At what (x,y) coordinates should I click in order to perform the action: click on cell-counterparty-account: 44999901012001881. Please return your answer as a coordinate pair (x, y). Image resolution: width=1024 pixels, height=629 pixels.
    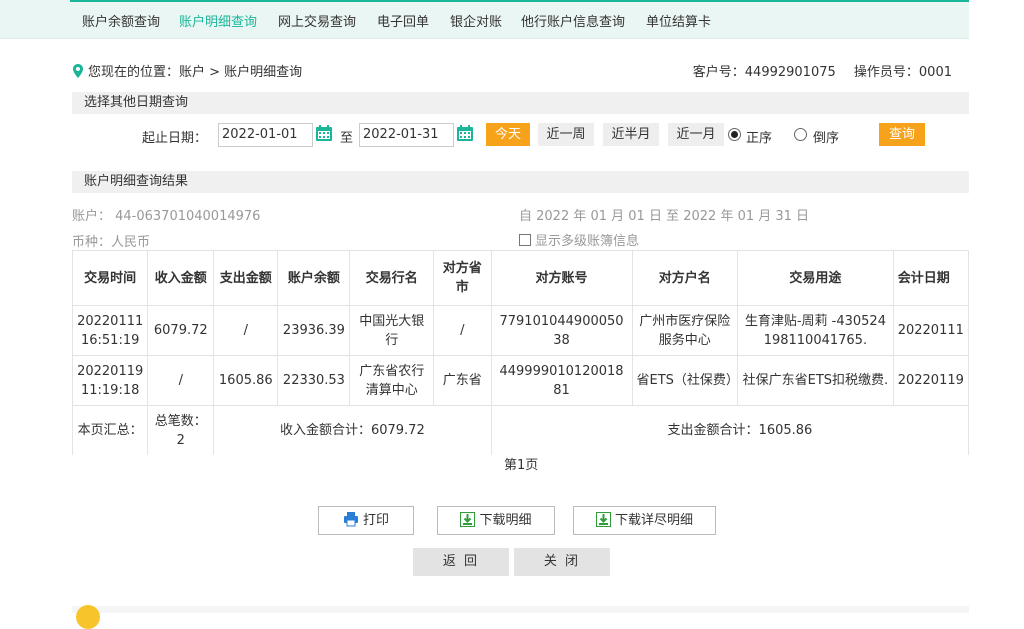
    Looking at the image, I should click on (561, 380).